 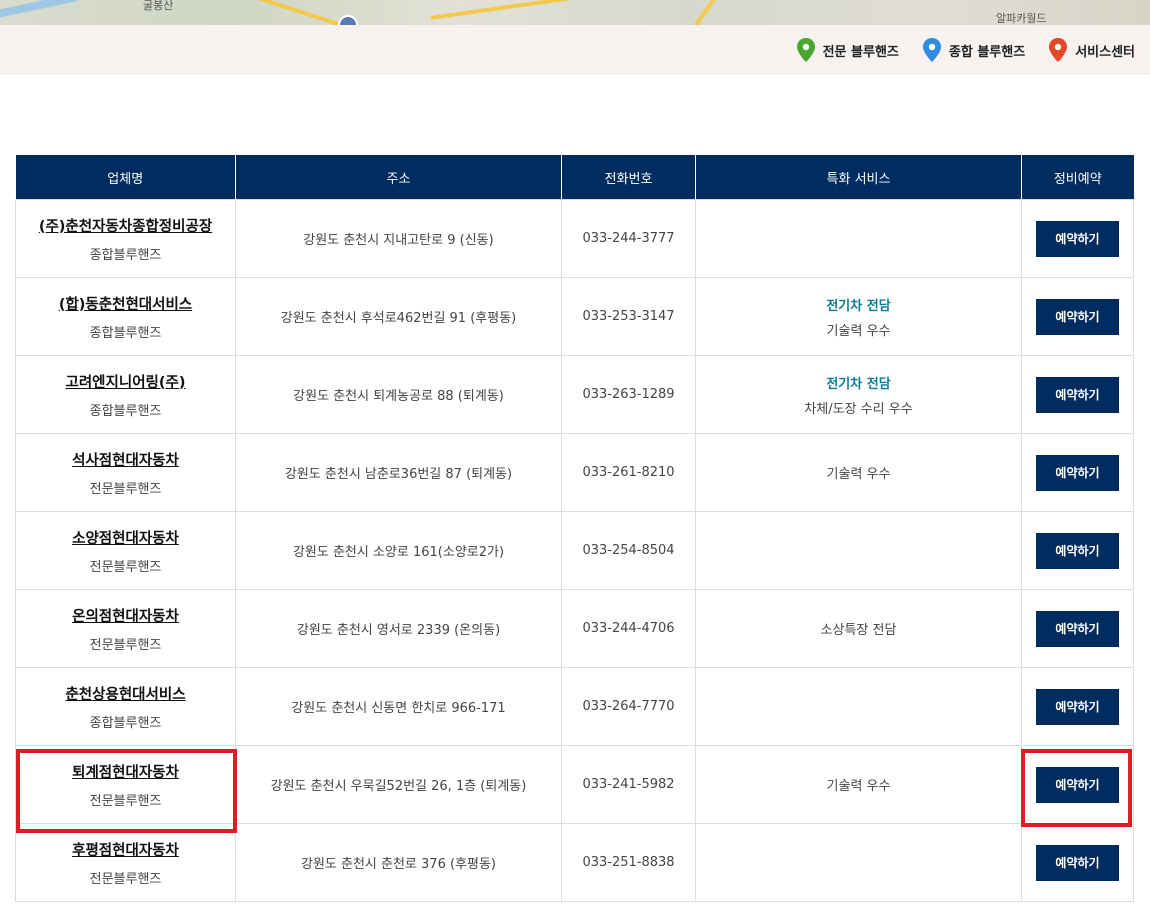 What do you see at coordinates (858, 409) in the screenshot?
I see `special-service-label: 차체/도장 수리 우수` at bounding box center [858, 409].